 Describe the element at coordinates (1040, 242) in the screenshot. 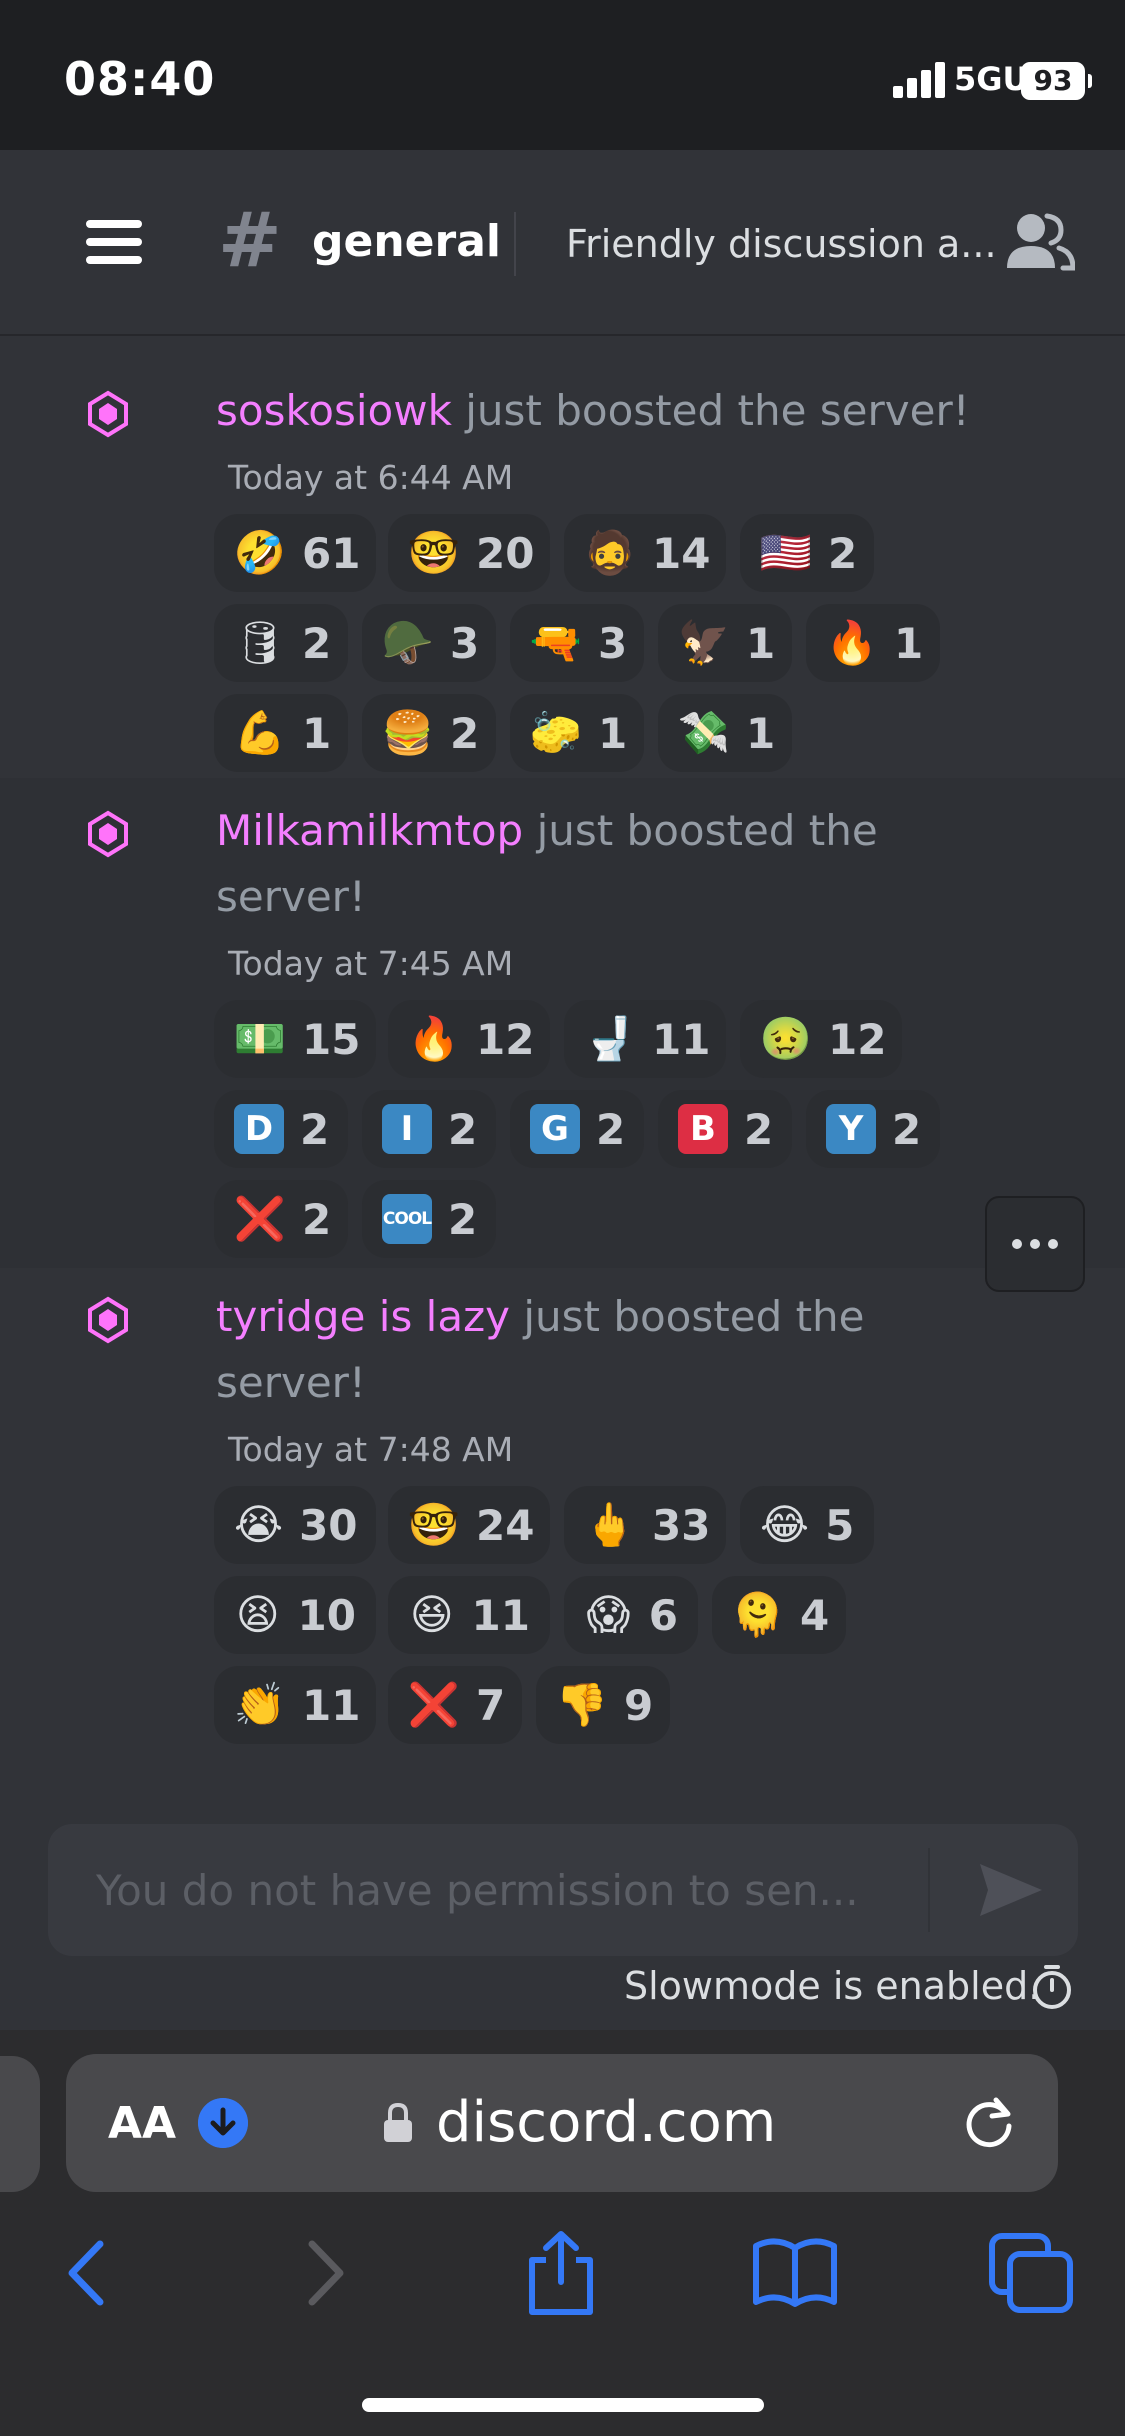

I see `members-icon` at that location.